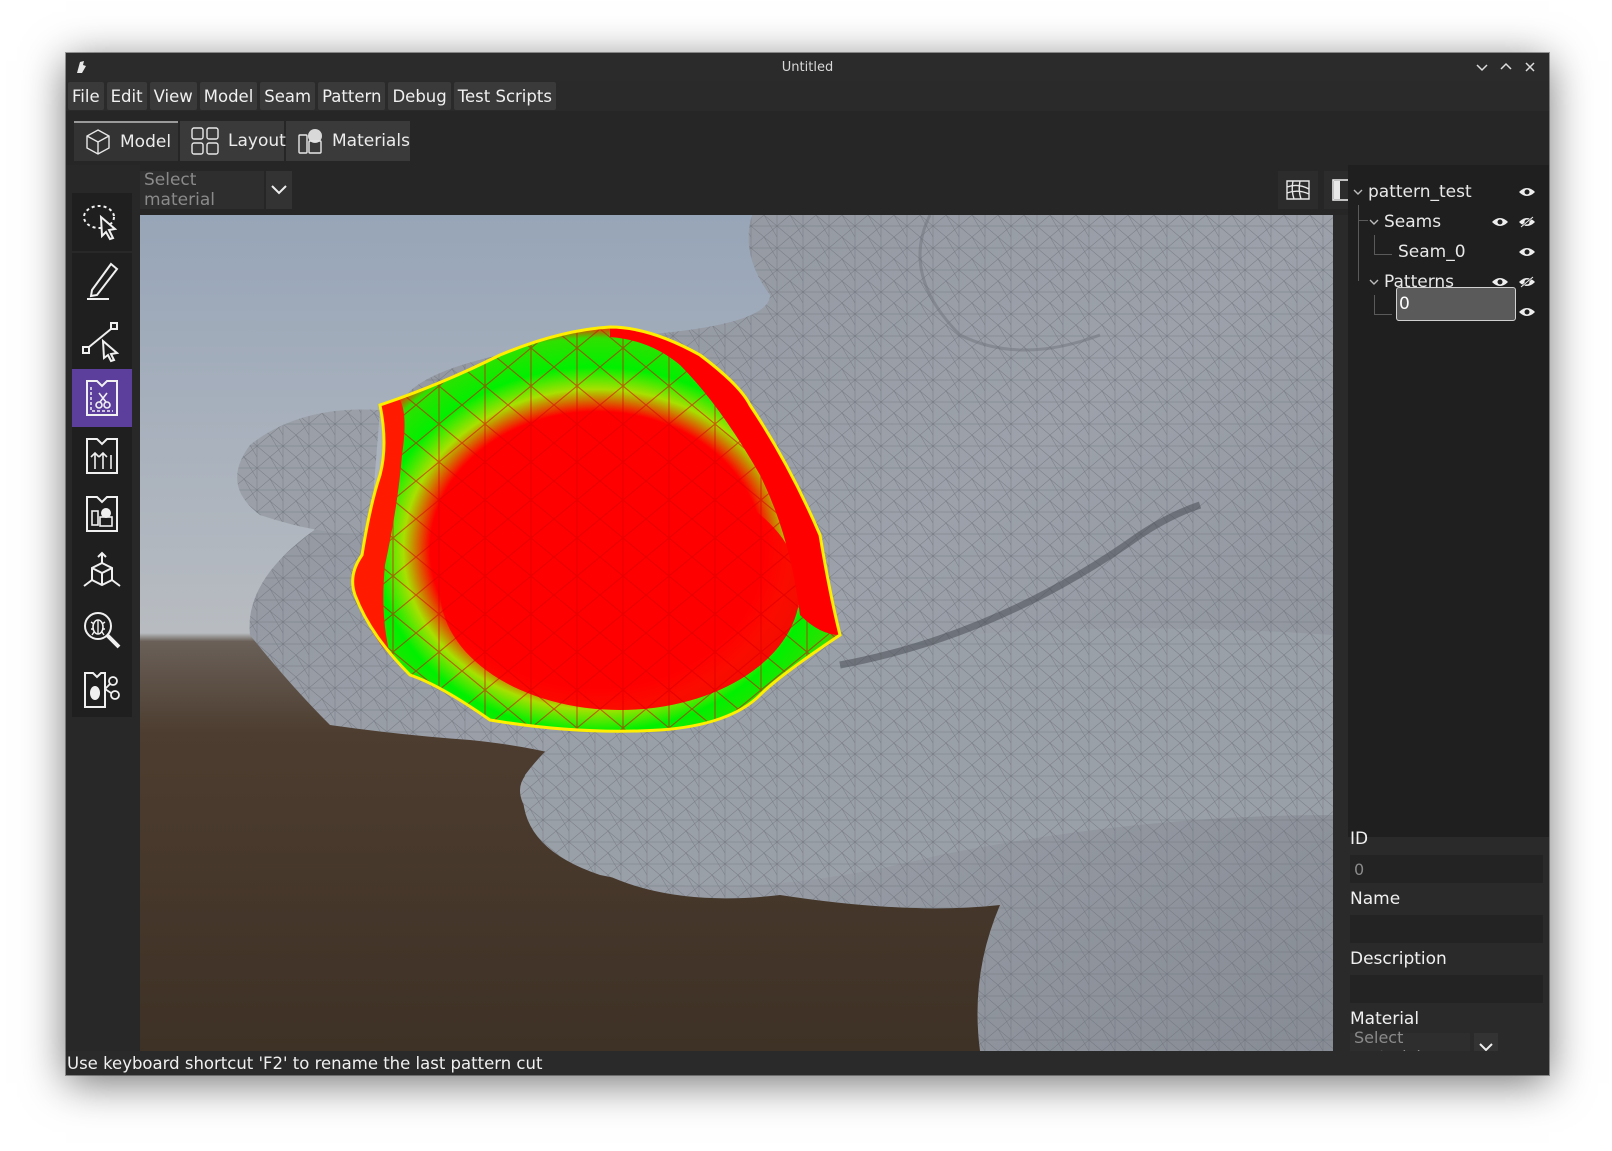 This screenshot has width=1612, height=1151. Describe the element at coordinates (371, 141) in the screenshot. I see `tab-materials-label: Materials` at that location.